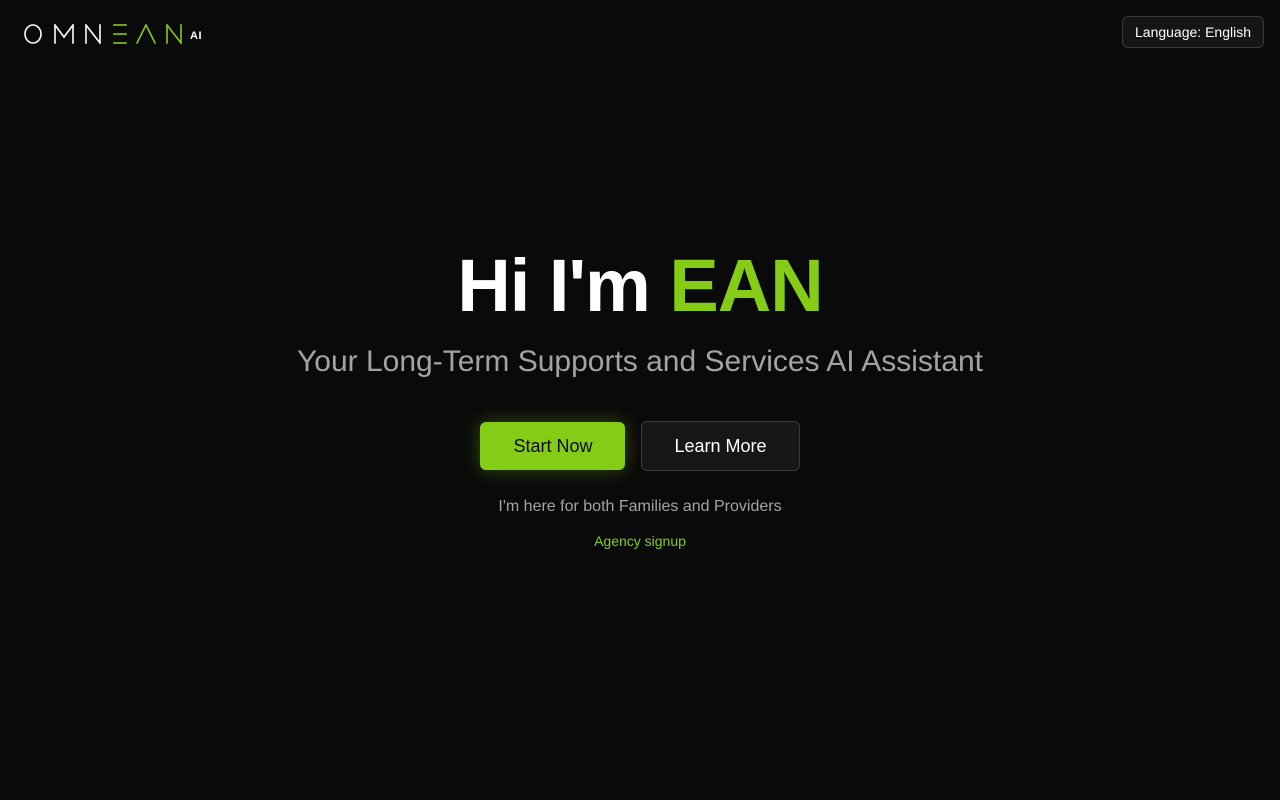  What do you see at coordinates (746, 285) in the screenshot?
I see `hero-name: EAN` at bounding box center [746, 285].